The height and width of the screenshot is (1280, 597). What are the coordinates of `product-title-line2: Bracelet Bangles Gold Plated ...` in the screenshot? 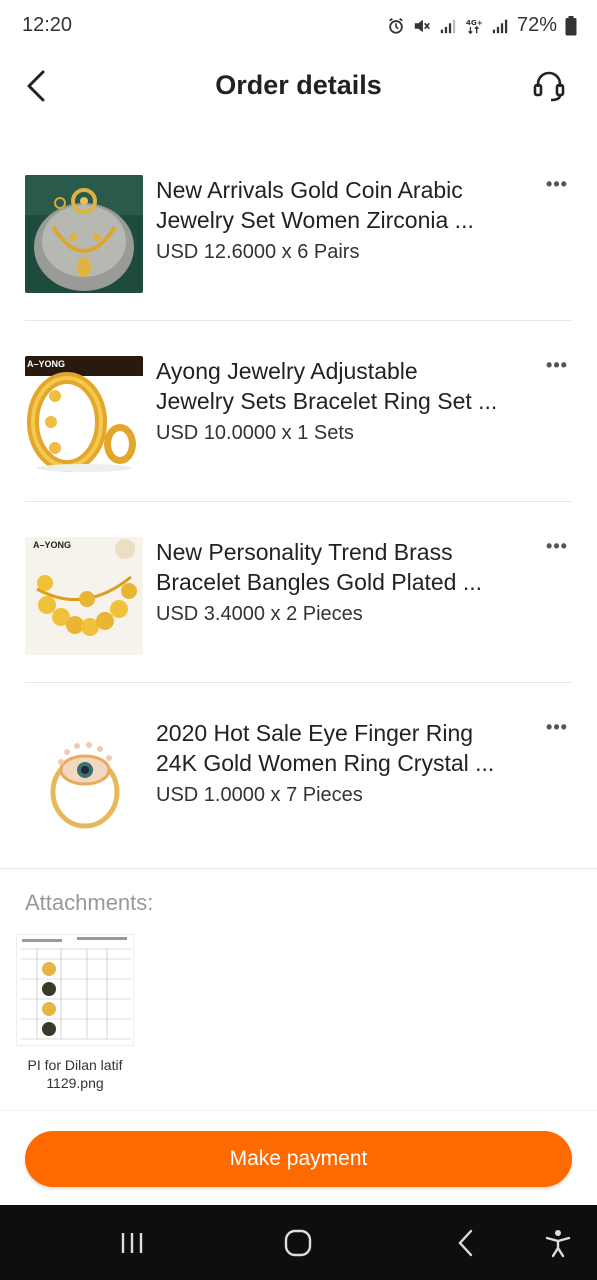 It's located at (319, 582).